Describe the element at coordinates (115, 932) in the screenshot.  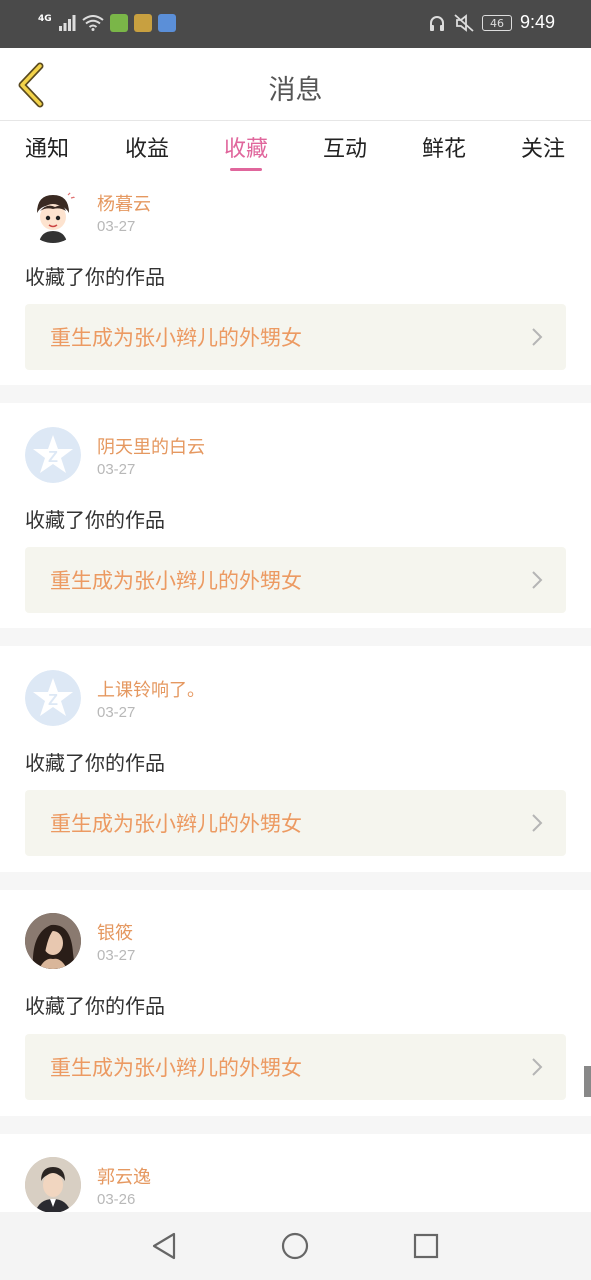
I see `username: 银筱` at that location.